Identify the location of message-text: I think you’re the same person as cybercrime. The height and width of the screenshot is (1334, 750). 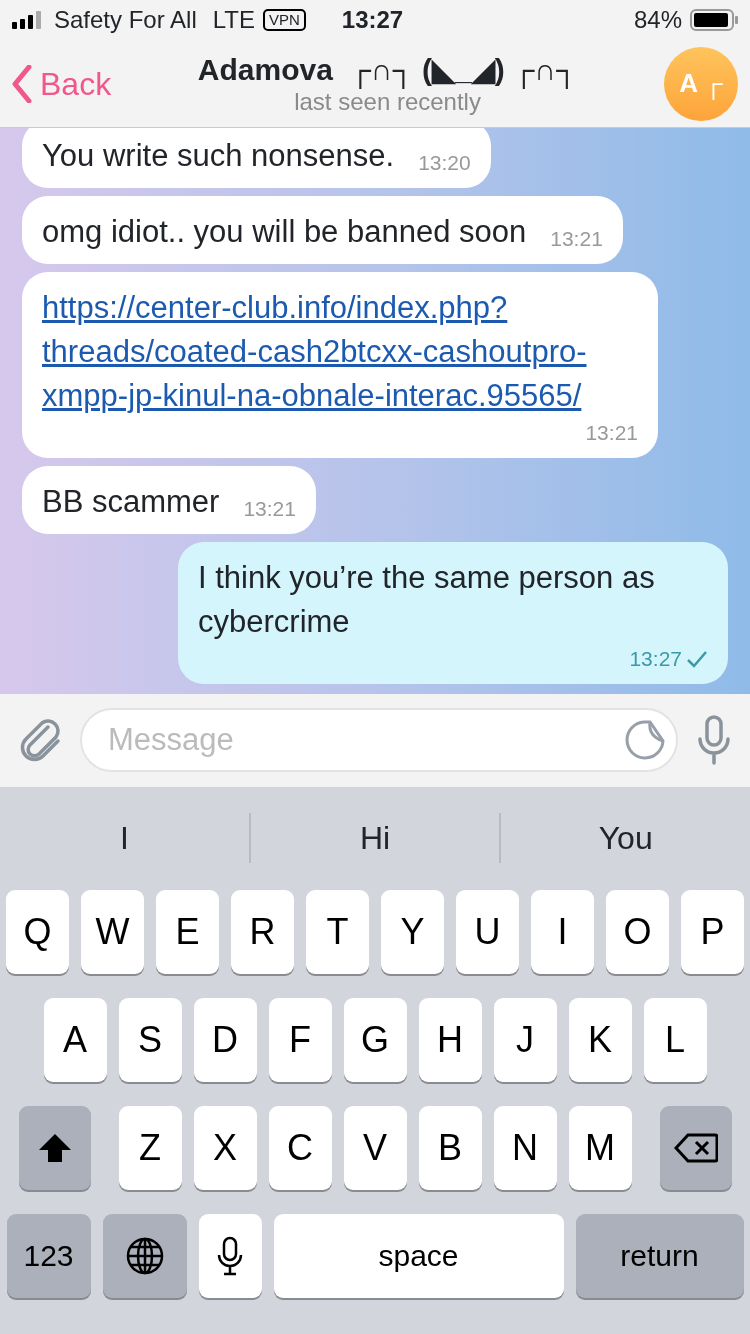
(427, 599).